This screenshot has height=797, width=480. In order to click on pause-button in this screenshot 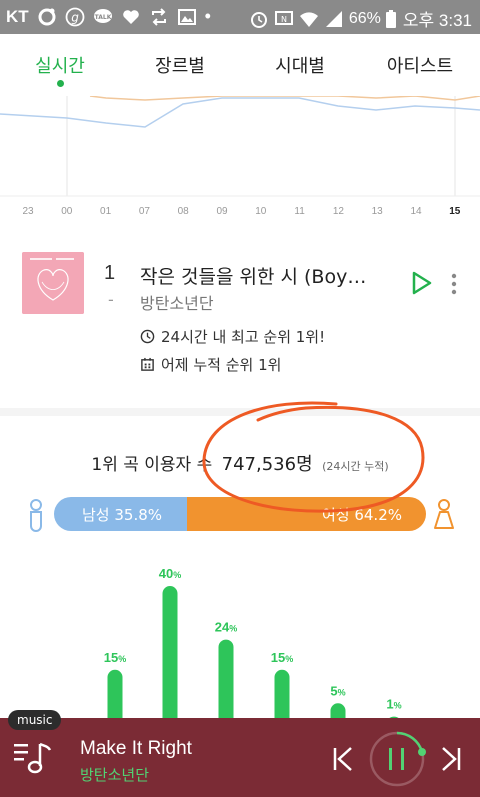, I will do `click(397, 759)`.